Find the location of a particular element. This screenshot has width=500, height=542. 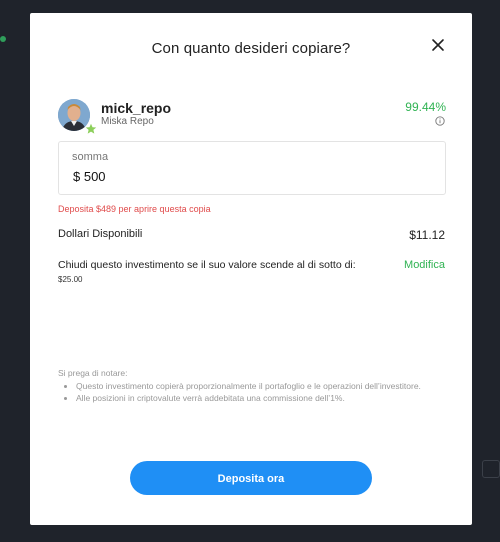

info-icon is located at coordinates (440, 121).